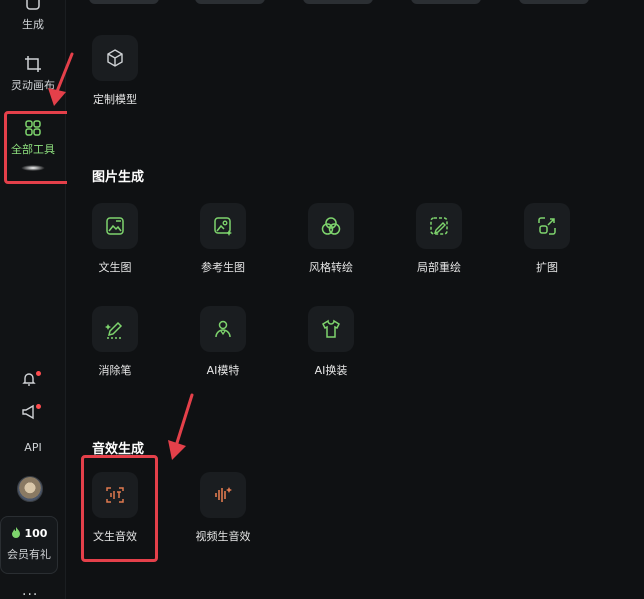  Describe the element at coordinates (30, 489) in the screenshot. I see `avatar` at that location.